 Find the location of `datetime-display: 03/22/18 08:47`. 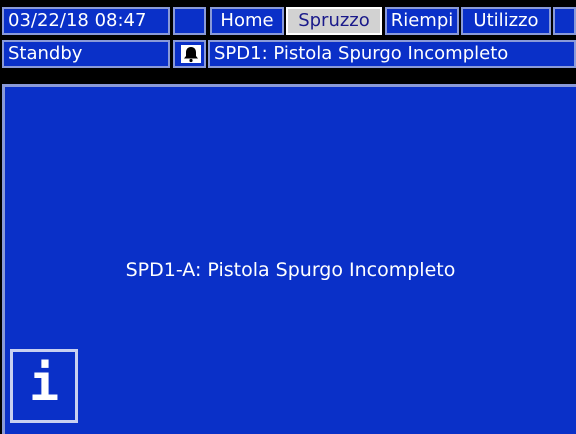

datetime-display: 03/22/18 08:47 is located at coordinates (86, 21).